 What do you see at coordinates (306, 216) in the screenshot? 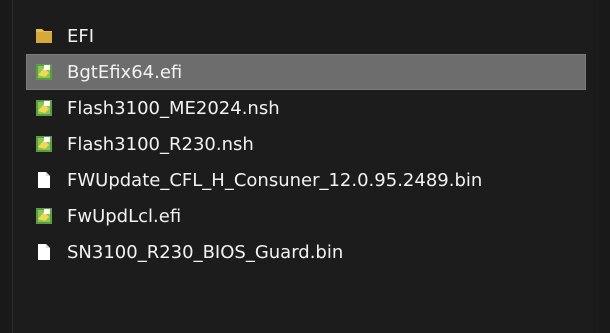
I see `file-item-fwupdlcl: FwUpdLcl.efi` at bounding box center [306, 216].